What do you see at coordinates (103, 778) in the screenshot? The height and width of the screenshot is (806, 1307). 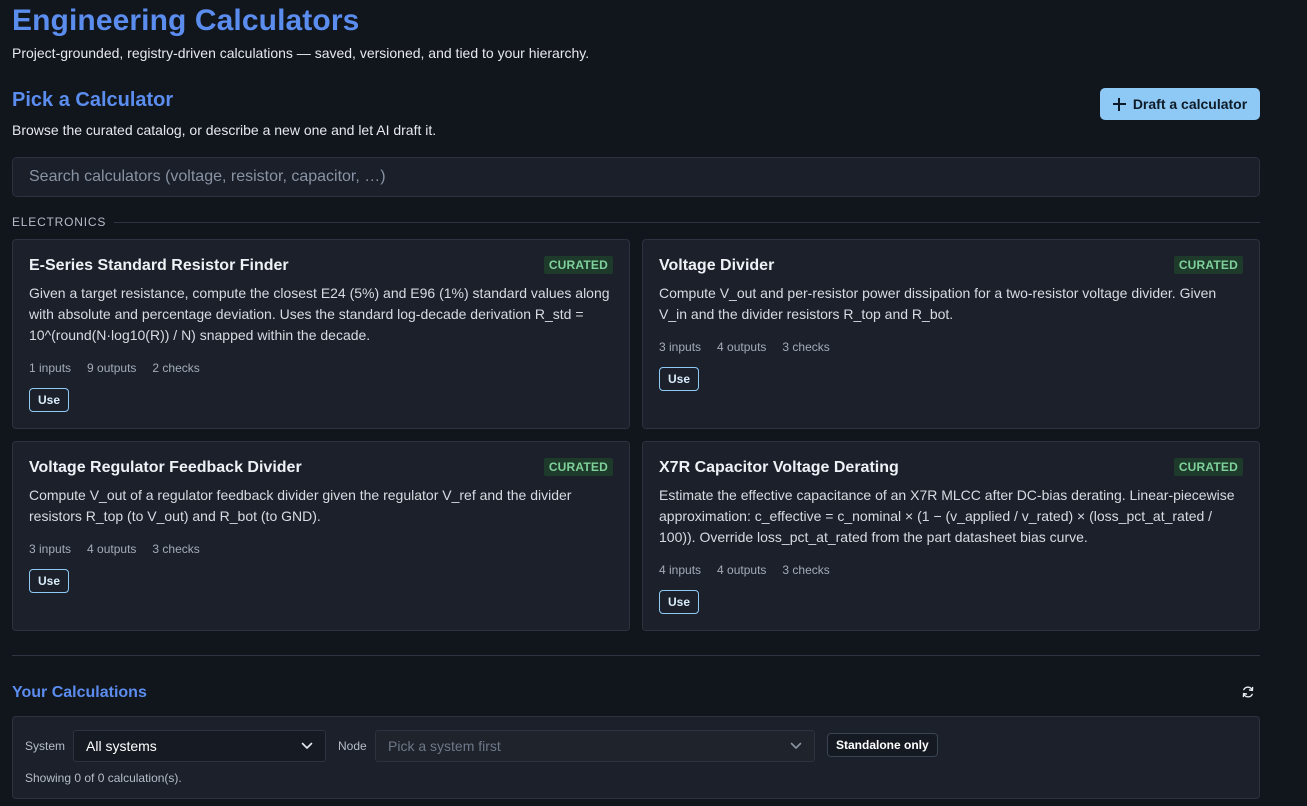 I see `calculations-count-text: Showing 0 of 0 calculation(s).` at bounding box center [103, 778].